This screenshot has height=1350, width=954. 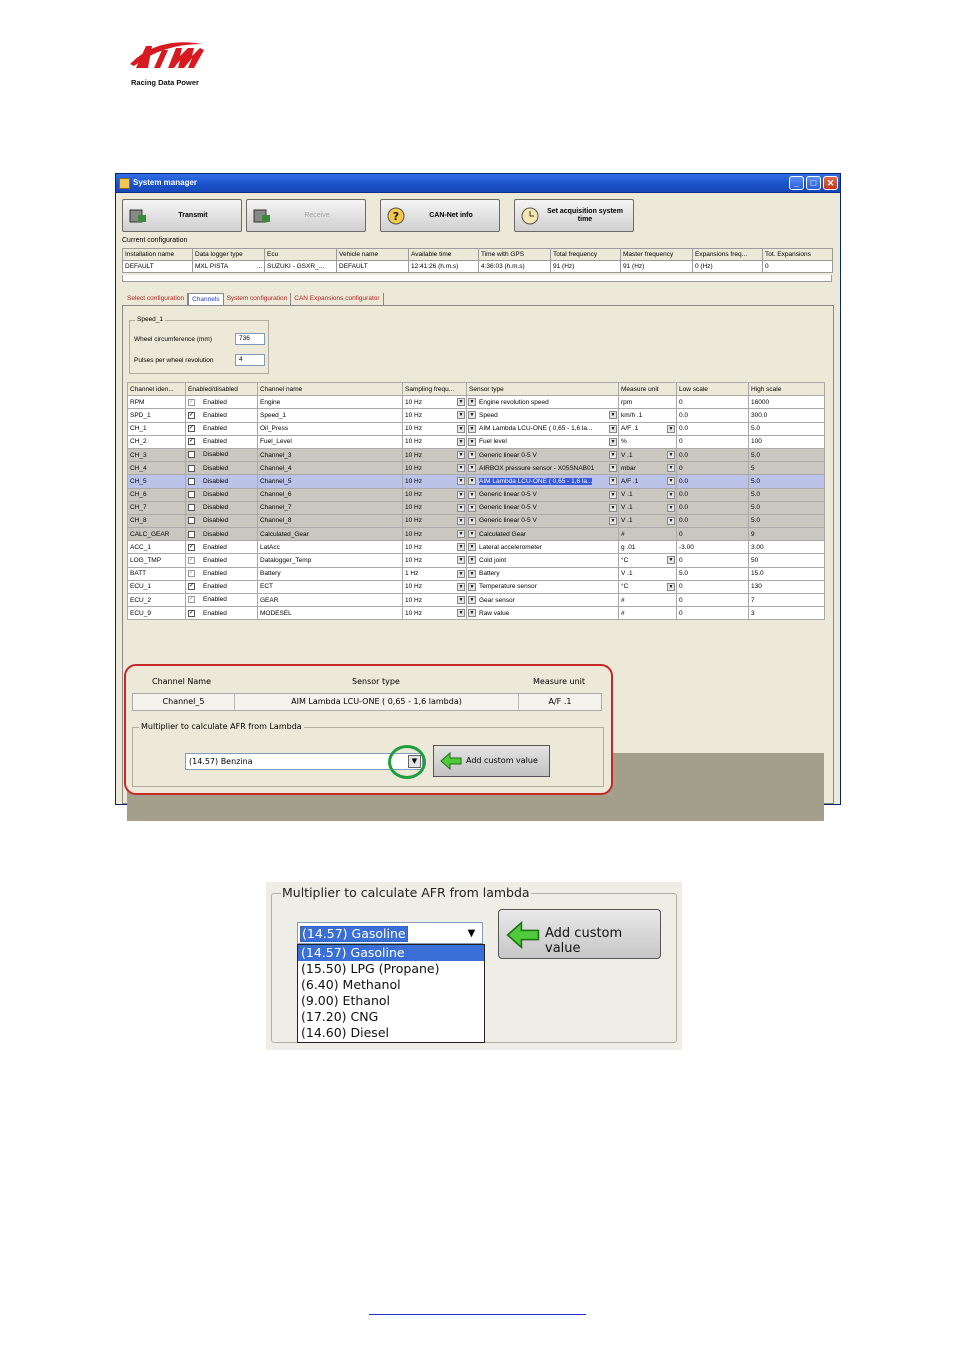 I want to click on table-row: ECU_9 ✓ Enabled MODESEL 10 Hz ▼ ▼ Raw value #0 3, so click(x=476, y=613).